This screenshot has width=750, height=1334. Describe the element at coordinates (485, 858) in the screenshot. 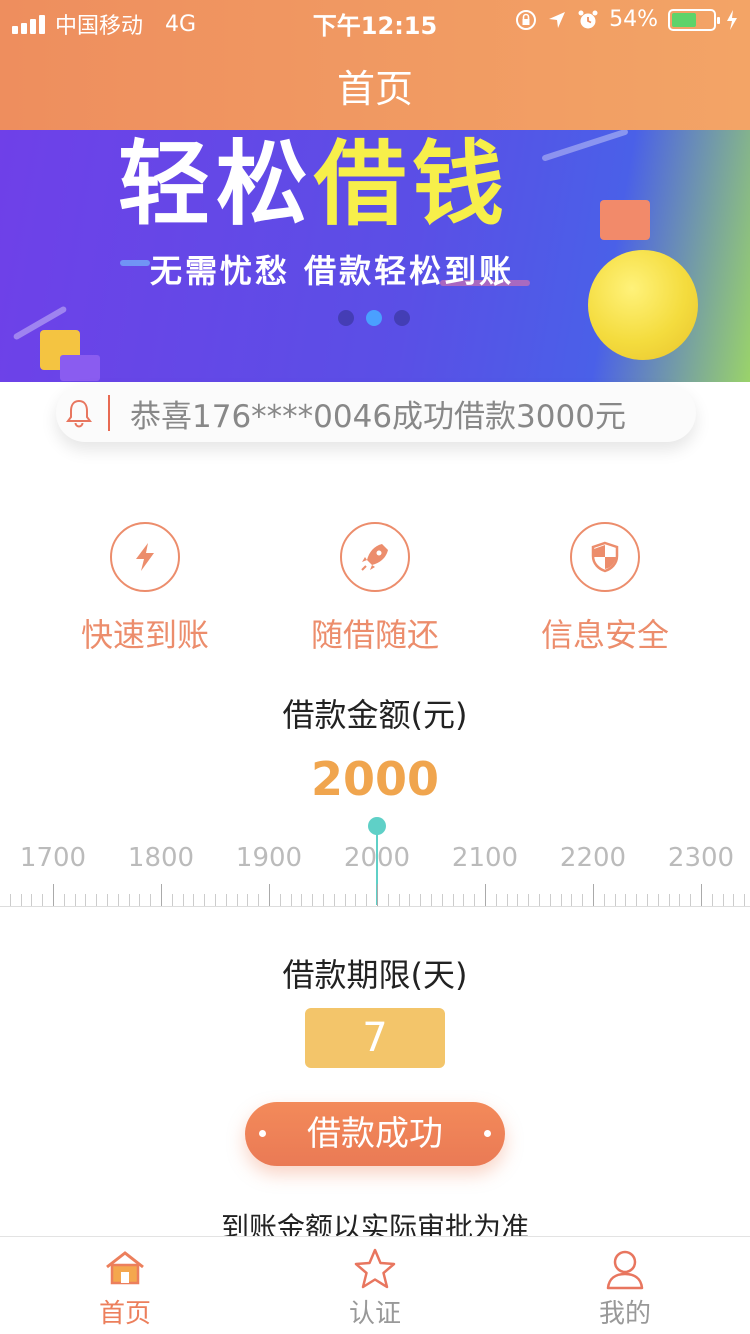

I see `ruler-label: 2100` at that location.